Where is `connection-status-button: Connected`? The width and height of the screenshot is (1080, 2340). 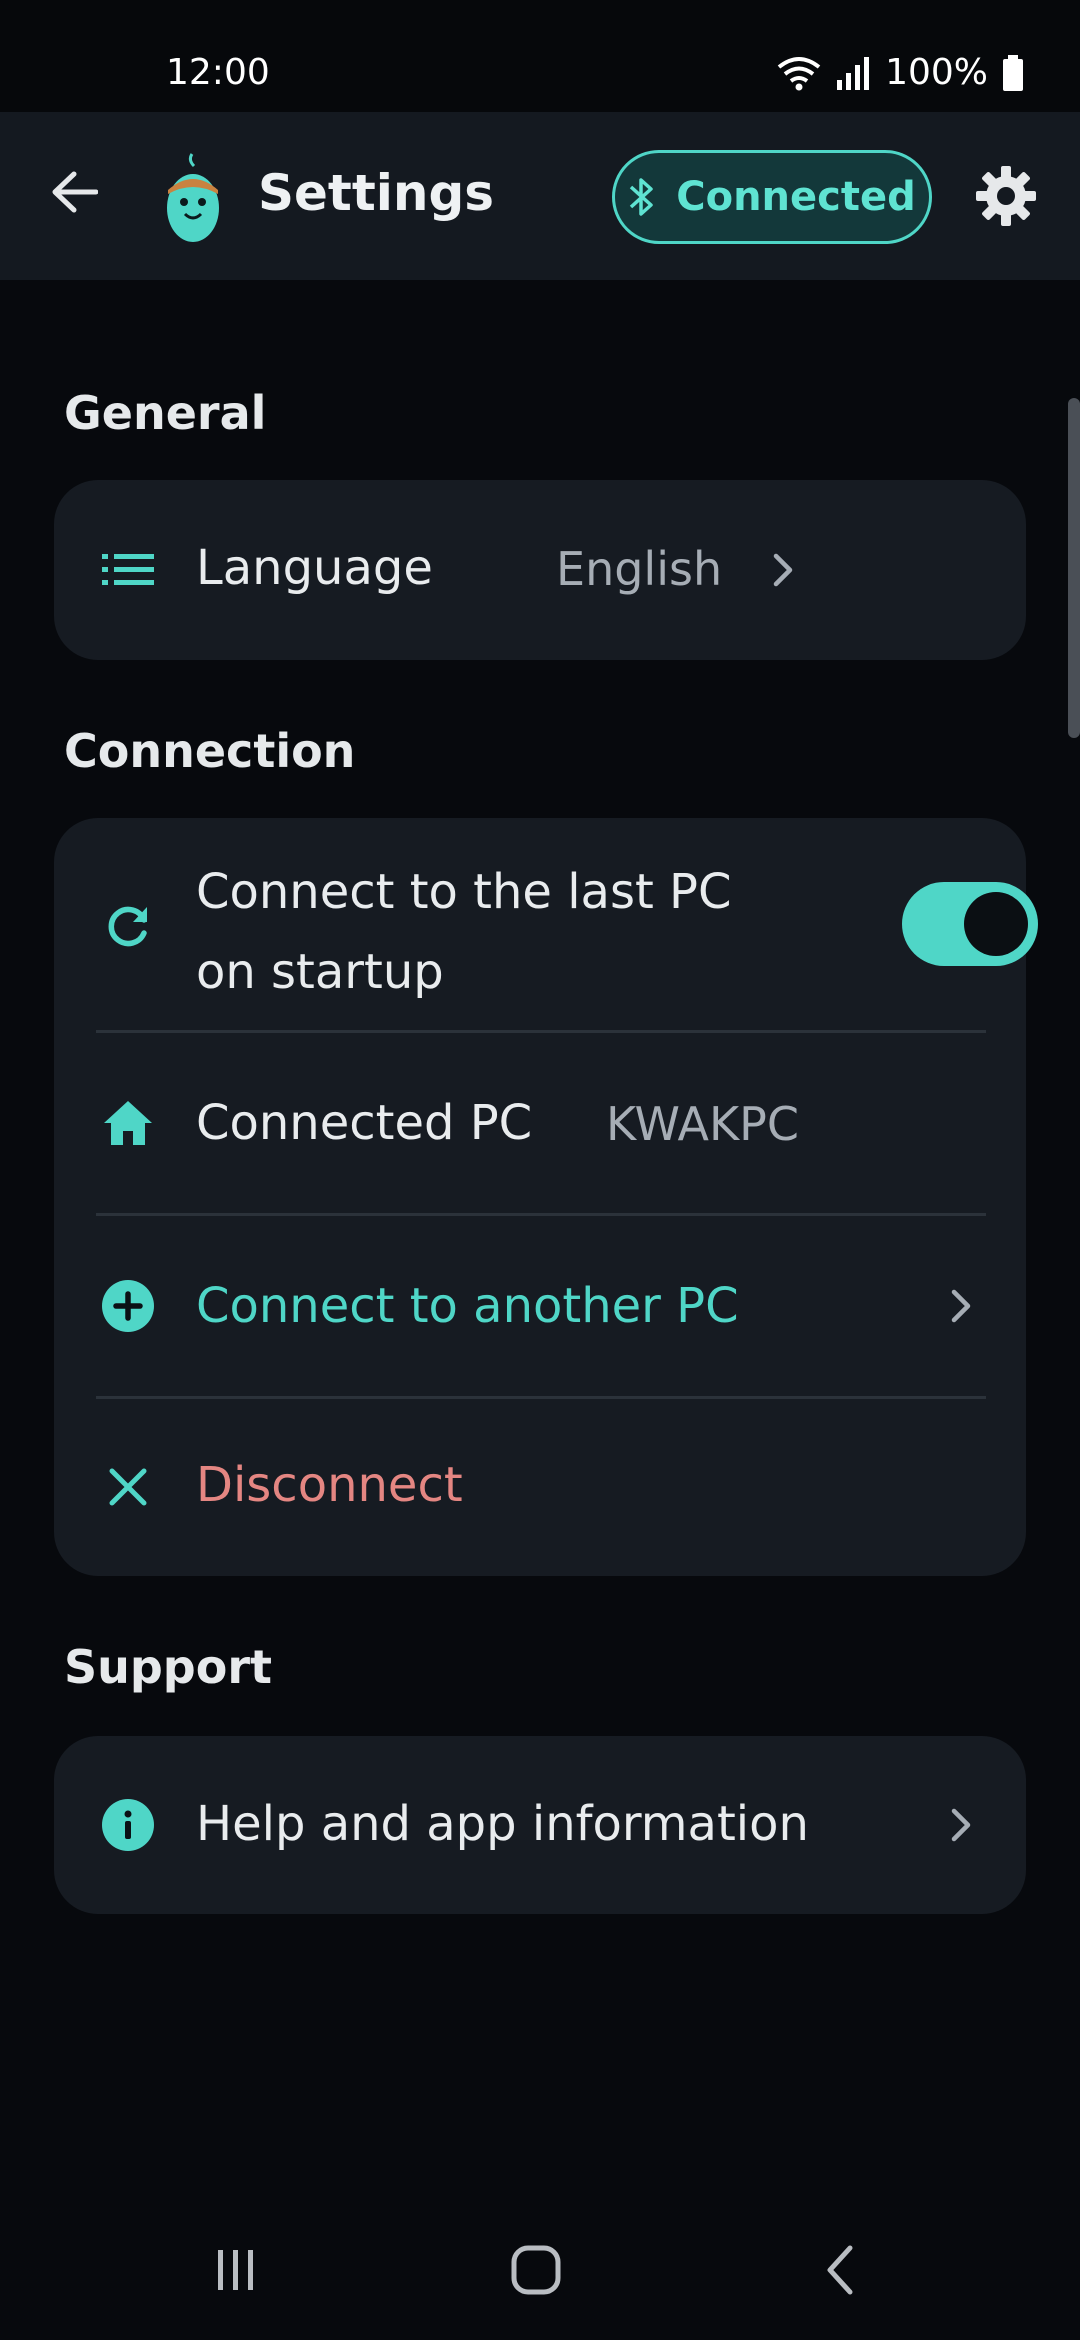
connection-status-button: Connected is located at coordinates (772, 197).